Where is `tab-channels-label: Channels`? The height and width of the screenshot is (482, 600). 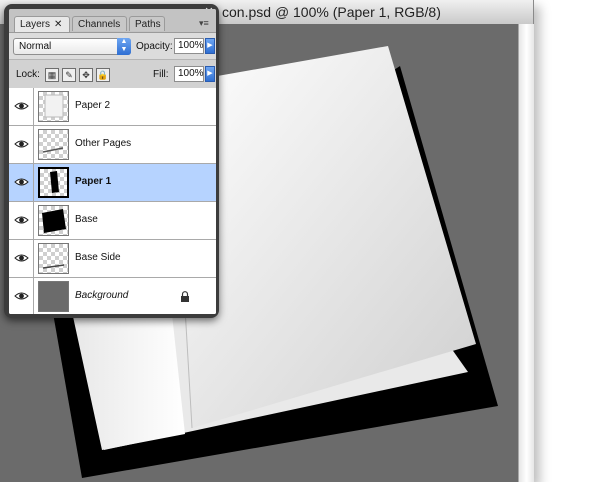
tab-channels-label: Channels is located at coordinates (99, 24).